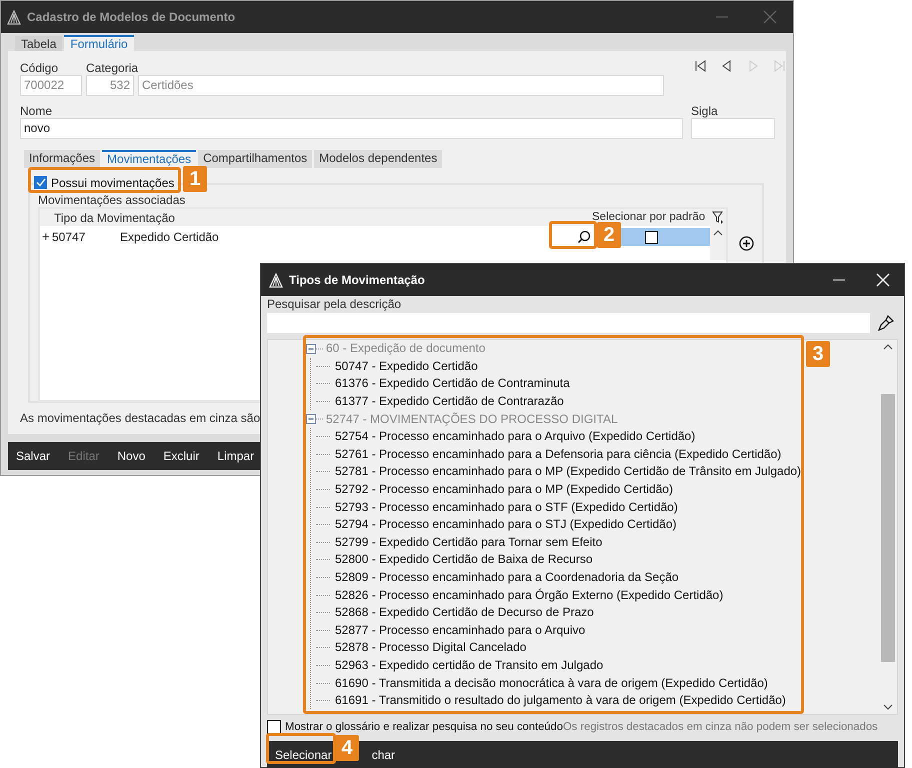 The image size is (912, 768). Describe the element at coordinates (112, 183) in the screenshot. I see `checkbox-label: Possui movimentações` at that location.